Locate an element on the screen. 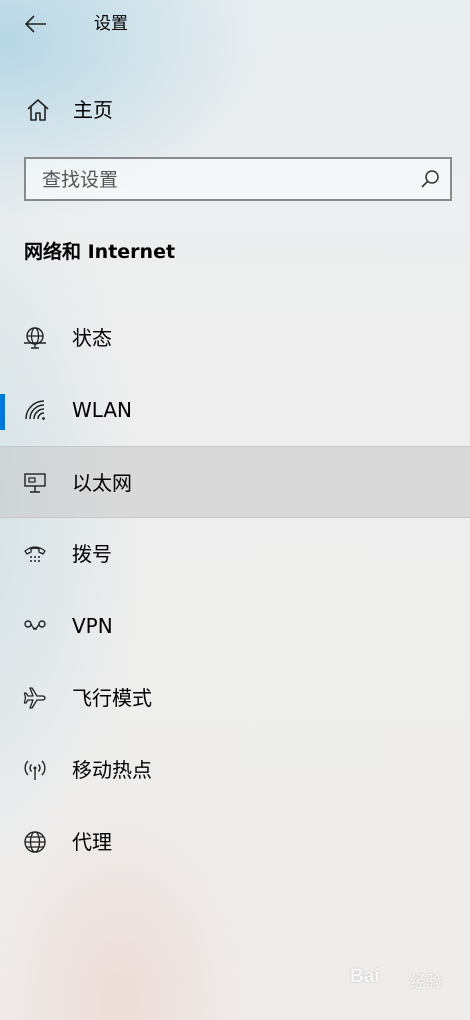 The width and height of the screenshot is (470, 1020). selection-indicator is located at coordinates (2, 412).